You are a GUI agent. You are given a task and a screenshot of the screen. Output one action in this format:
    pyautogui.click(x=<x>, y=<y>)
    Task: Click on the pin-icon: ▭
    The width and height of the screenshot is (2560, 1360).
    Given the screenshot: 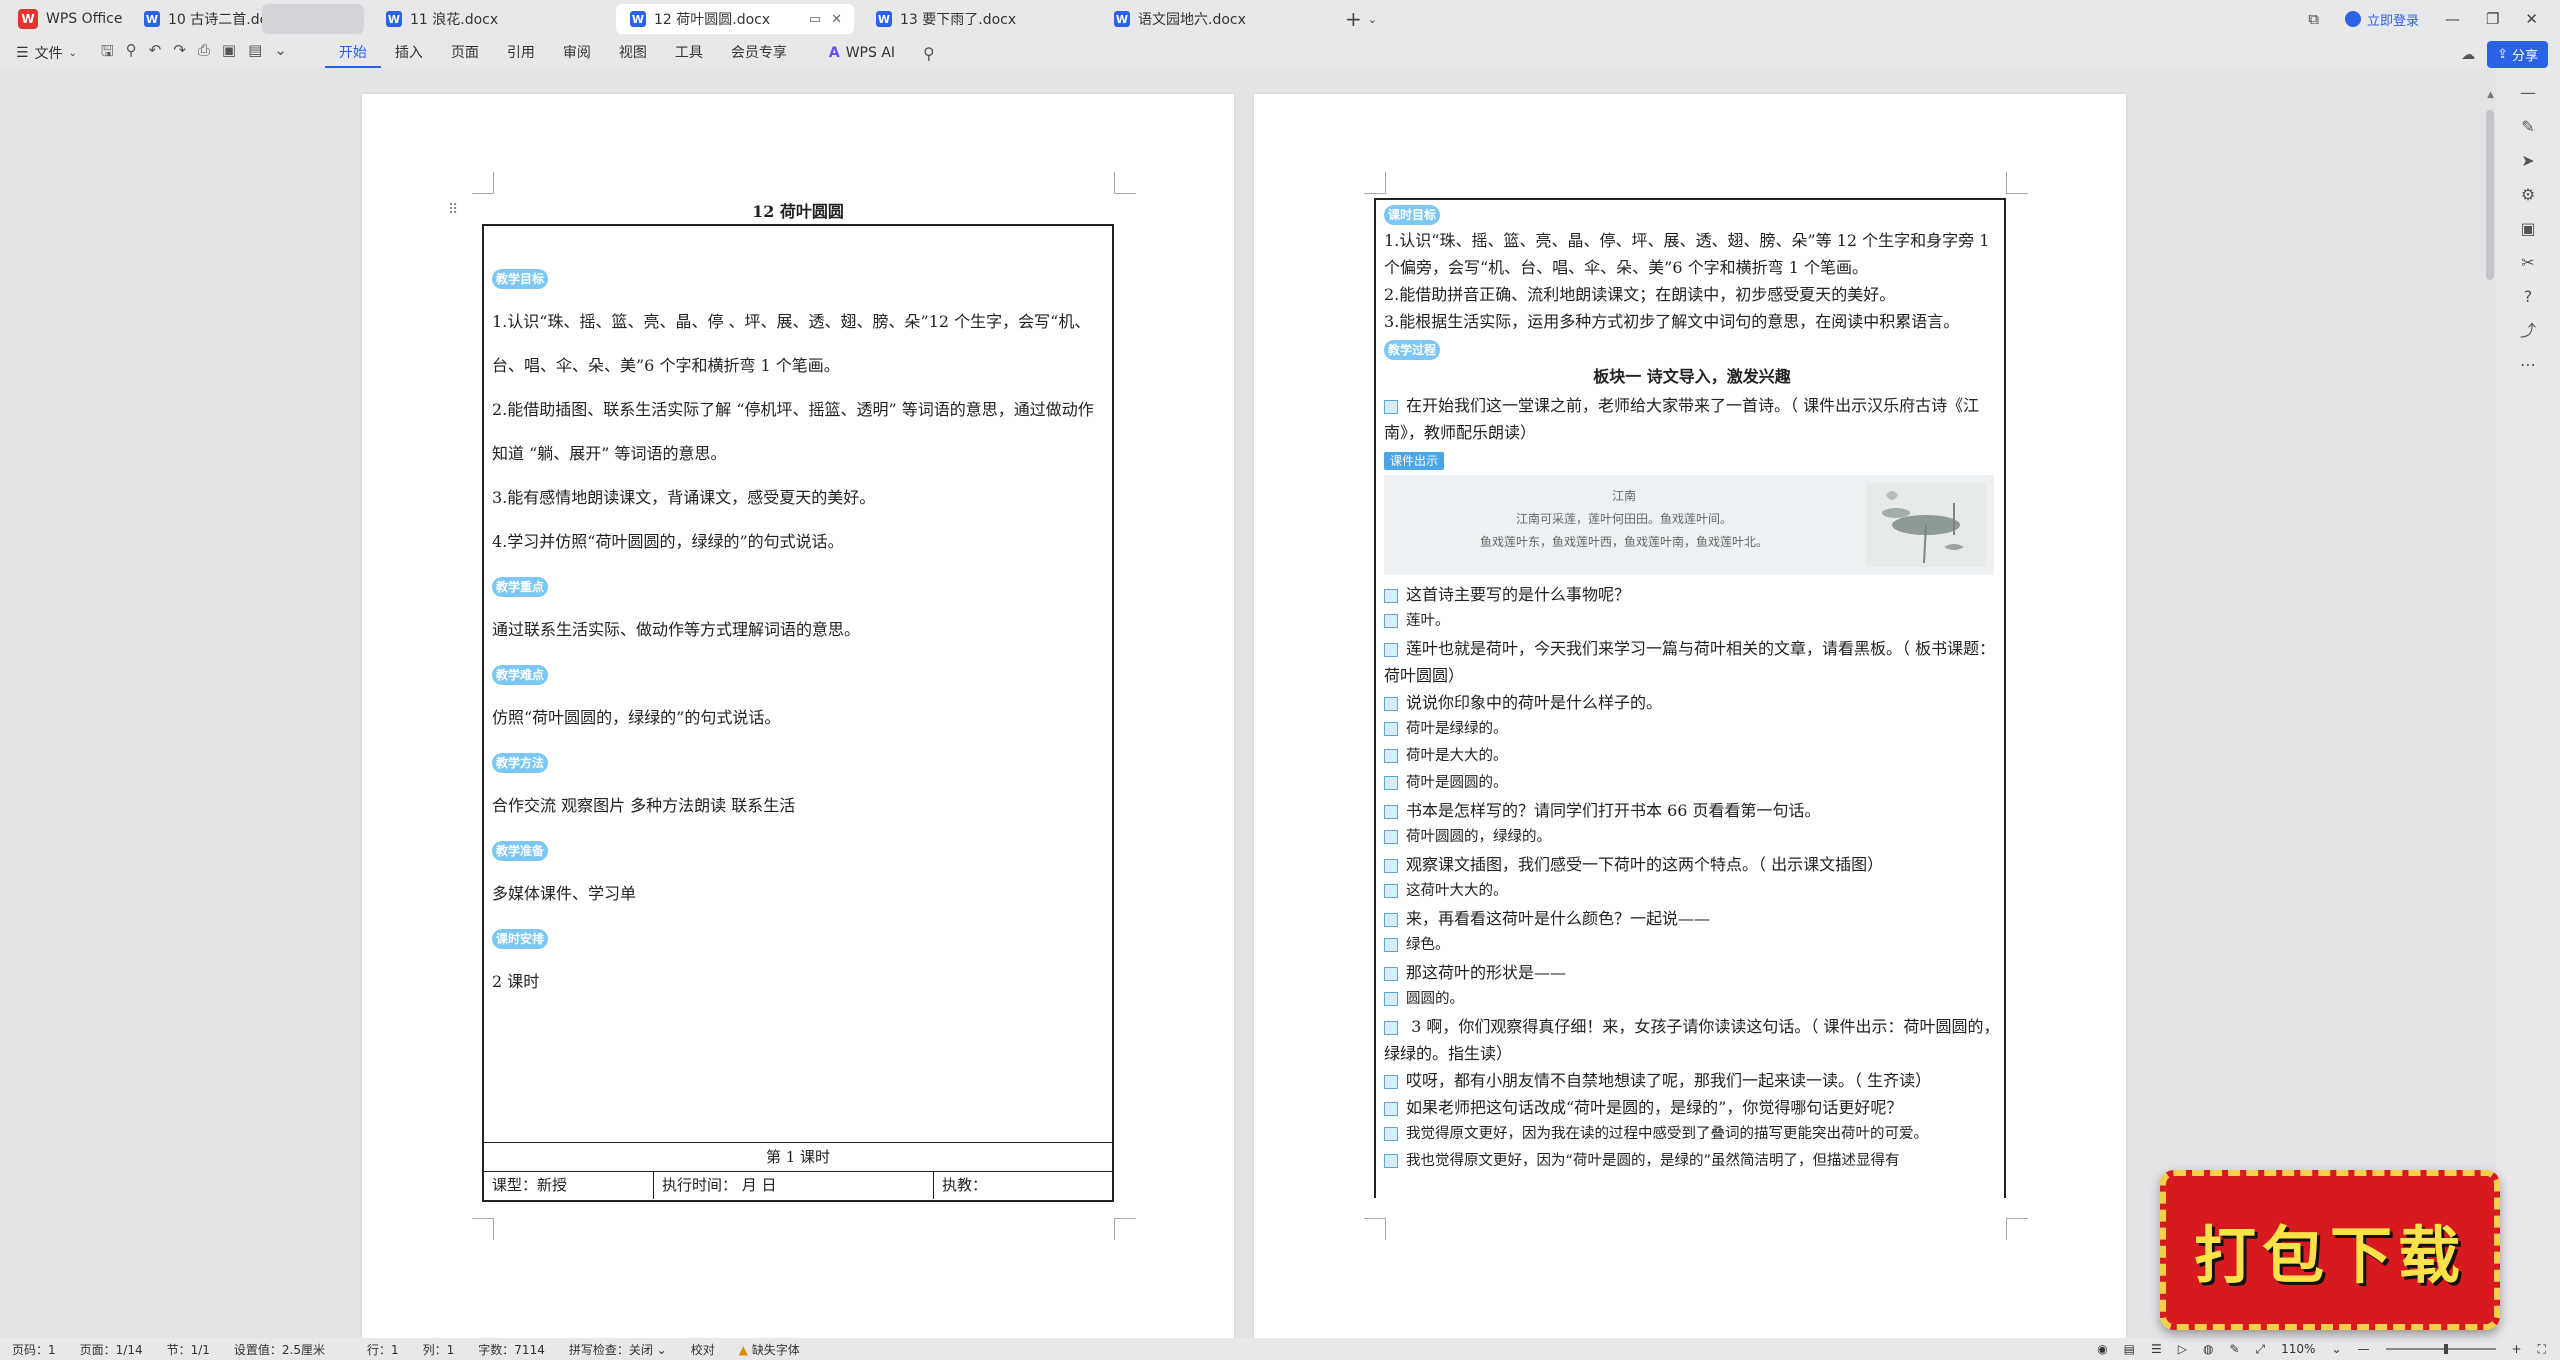 What is the action you would take?
    pyautogui.click(x=815, y=19)
    